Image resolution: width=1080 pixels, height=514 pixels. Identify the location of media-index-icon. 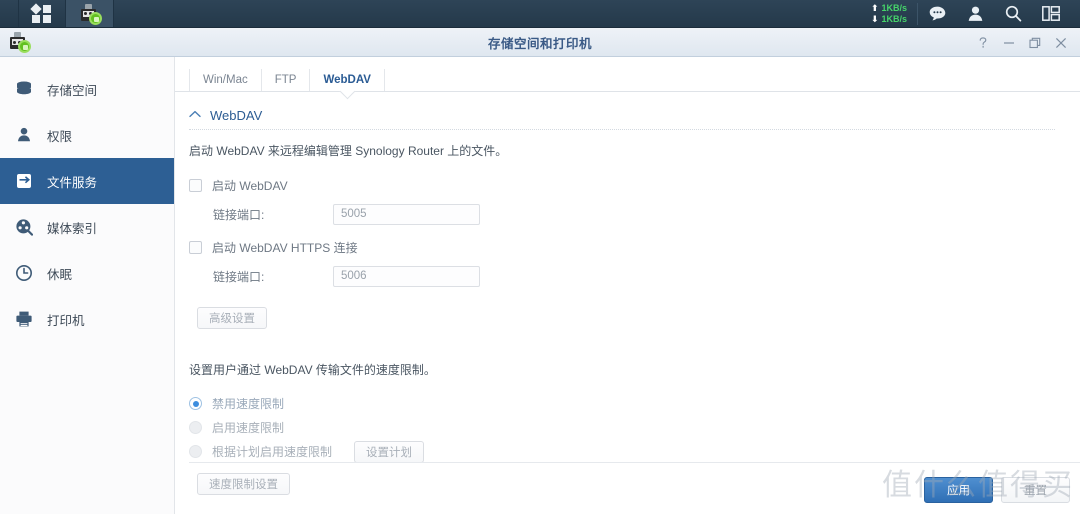
(24, 227).